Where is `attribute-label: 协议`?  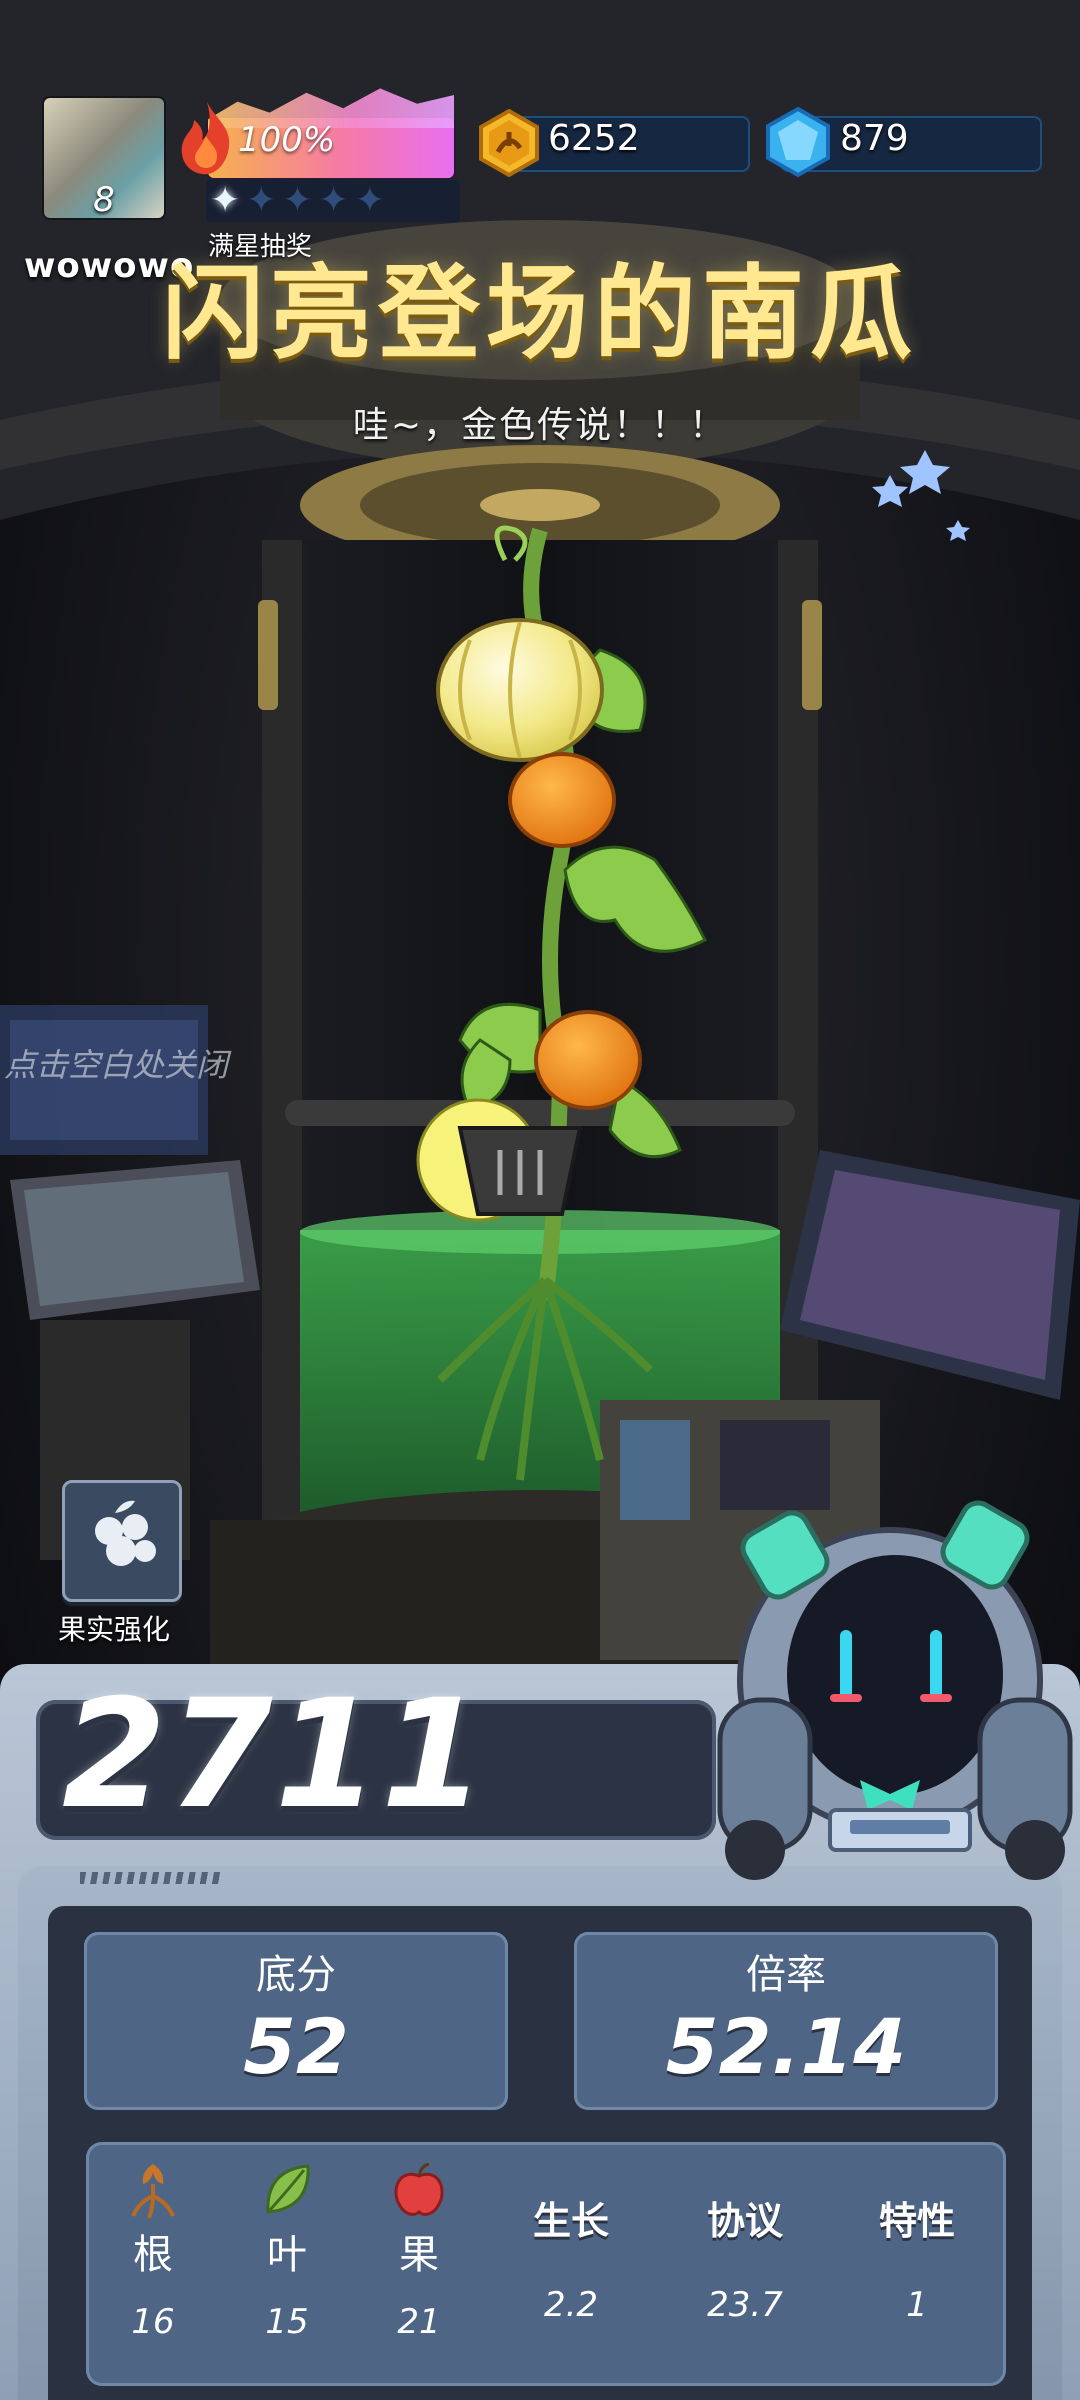
attribute-label: 协议 is located at coordinates (744, 2221).